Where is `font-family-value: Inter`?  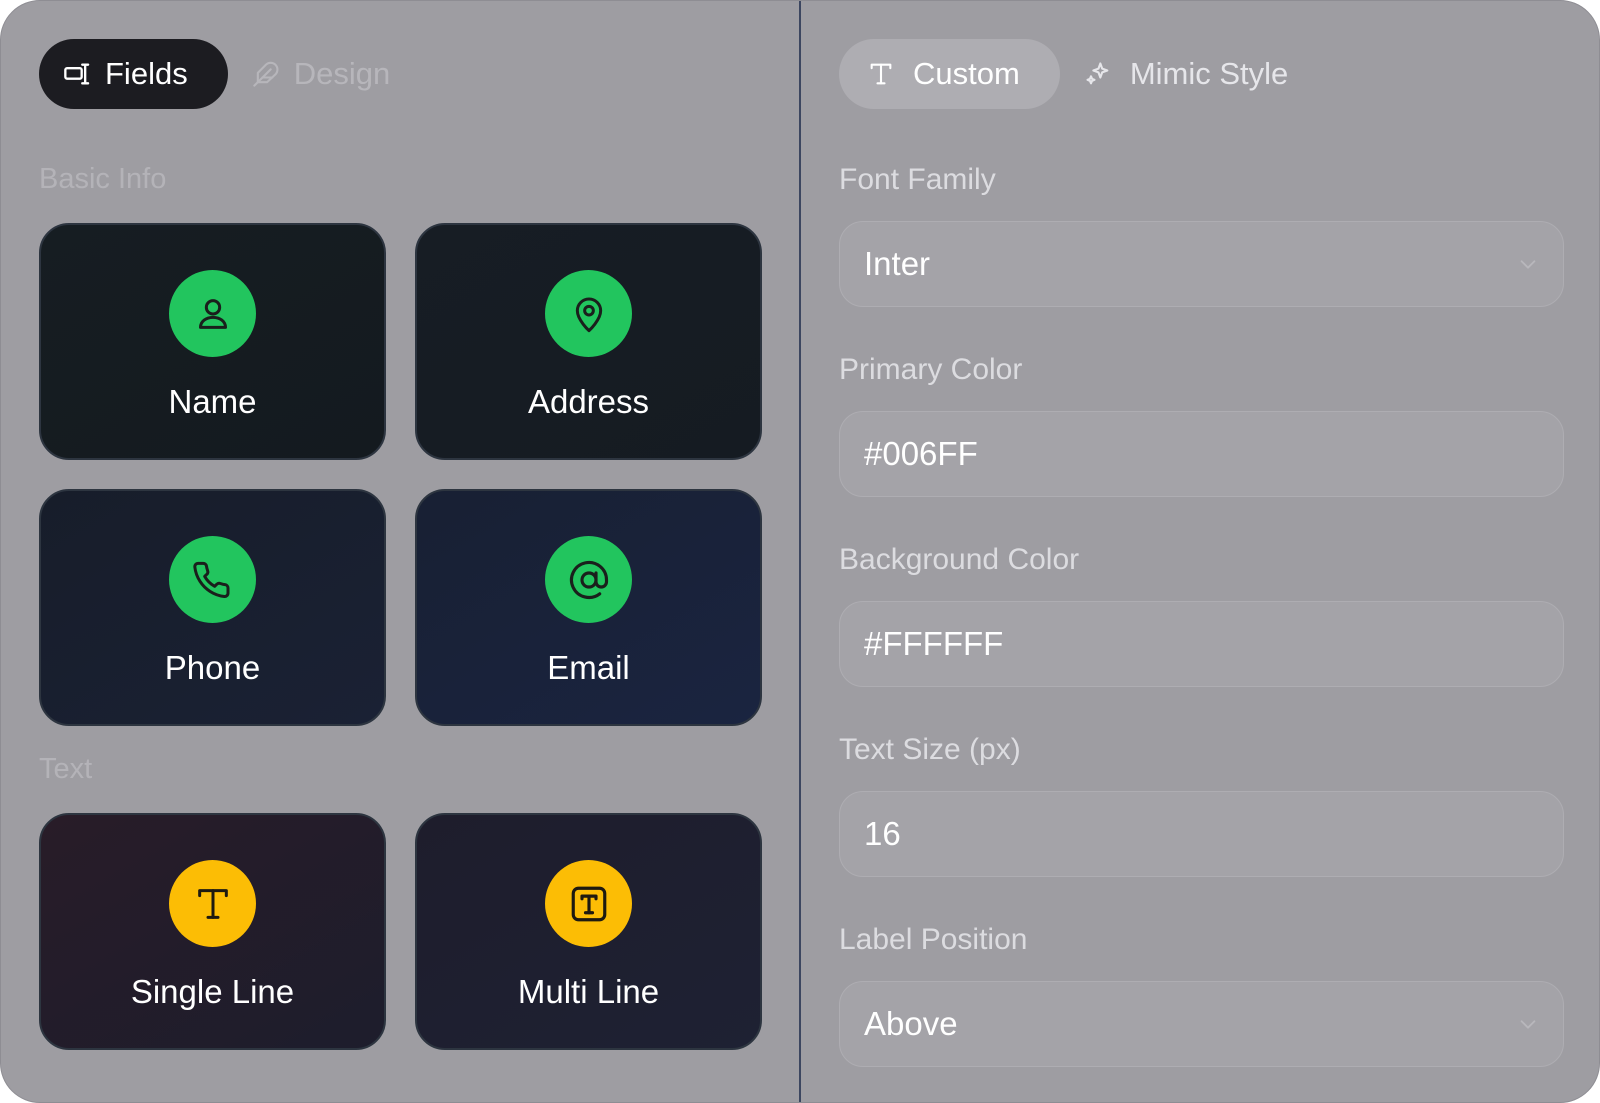
font-family-value: Inter is located at coordinates (897, 263).